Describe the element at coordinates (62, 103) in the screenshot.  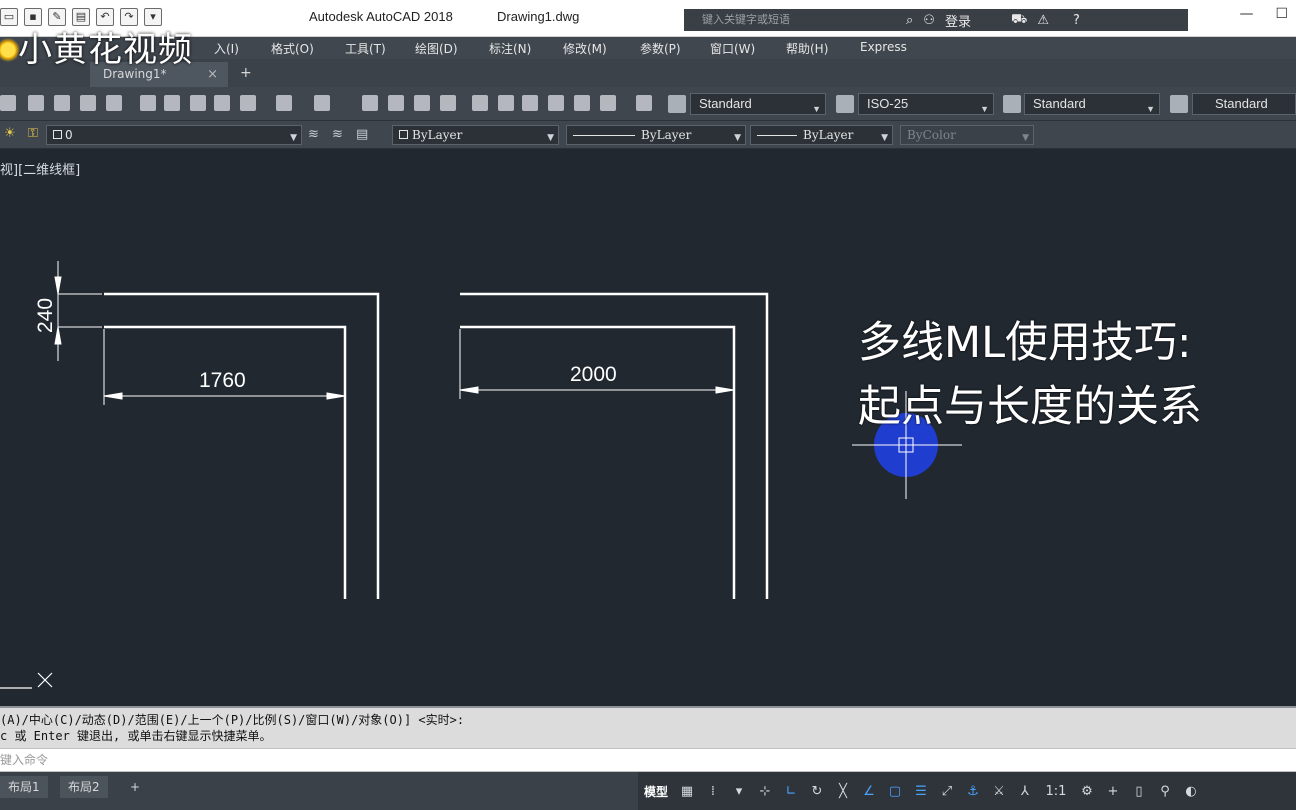
I see `plot-preview-icon` at that location.